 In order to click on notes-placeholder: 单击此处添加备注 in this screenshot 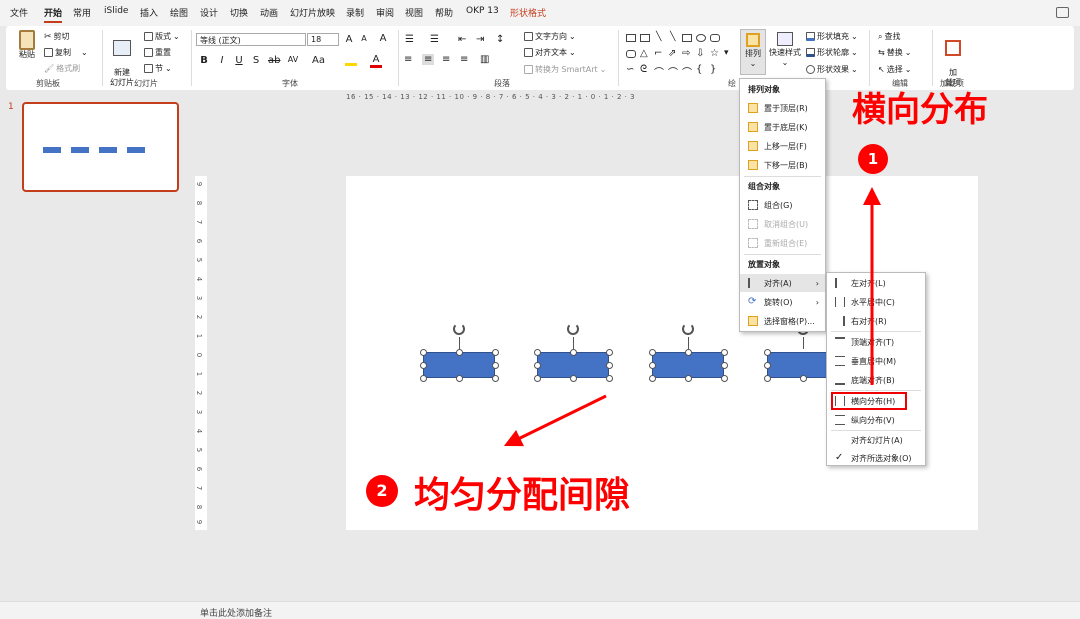, I will do `click(236, 612)`.